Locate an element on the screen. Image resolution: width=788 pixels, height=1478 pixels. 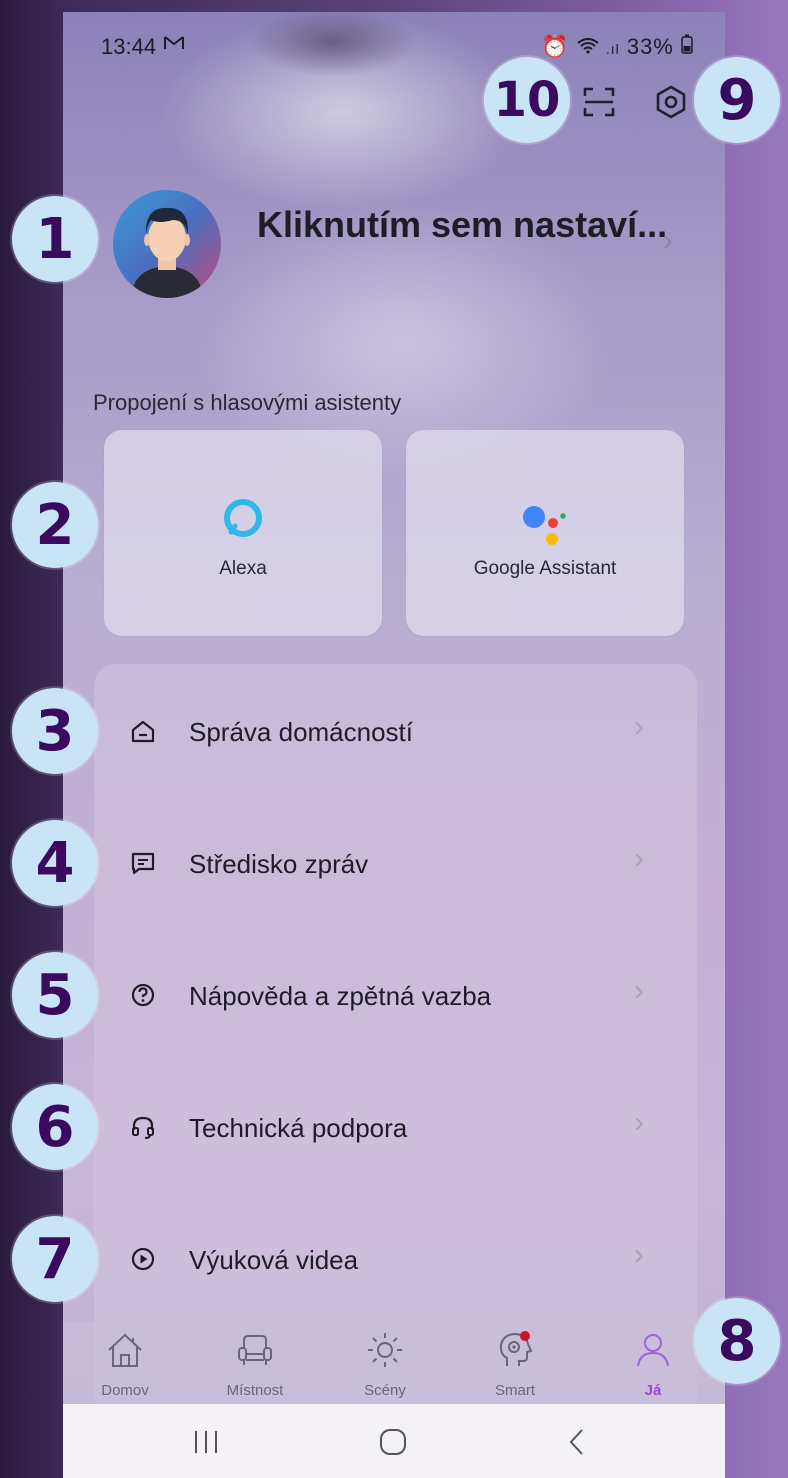
nav-scenes: Scény is located at coordinates (385, 1363).